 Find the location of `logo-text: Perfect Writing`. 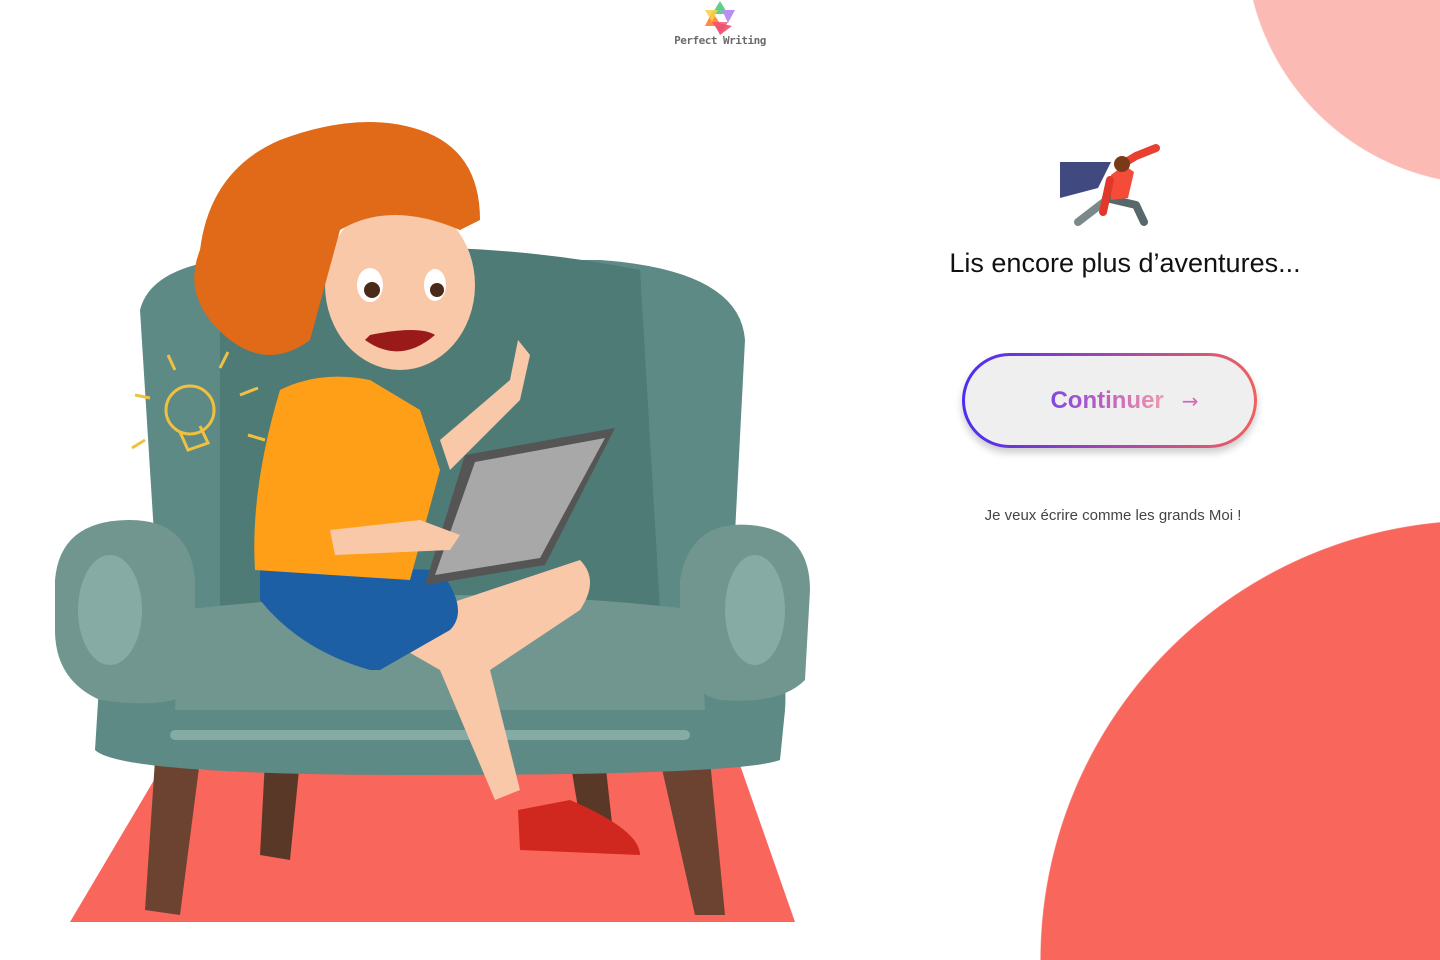

logo-text: Perfect Writing is located at coordinates (720, 40).